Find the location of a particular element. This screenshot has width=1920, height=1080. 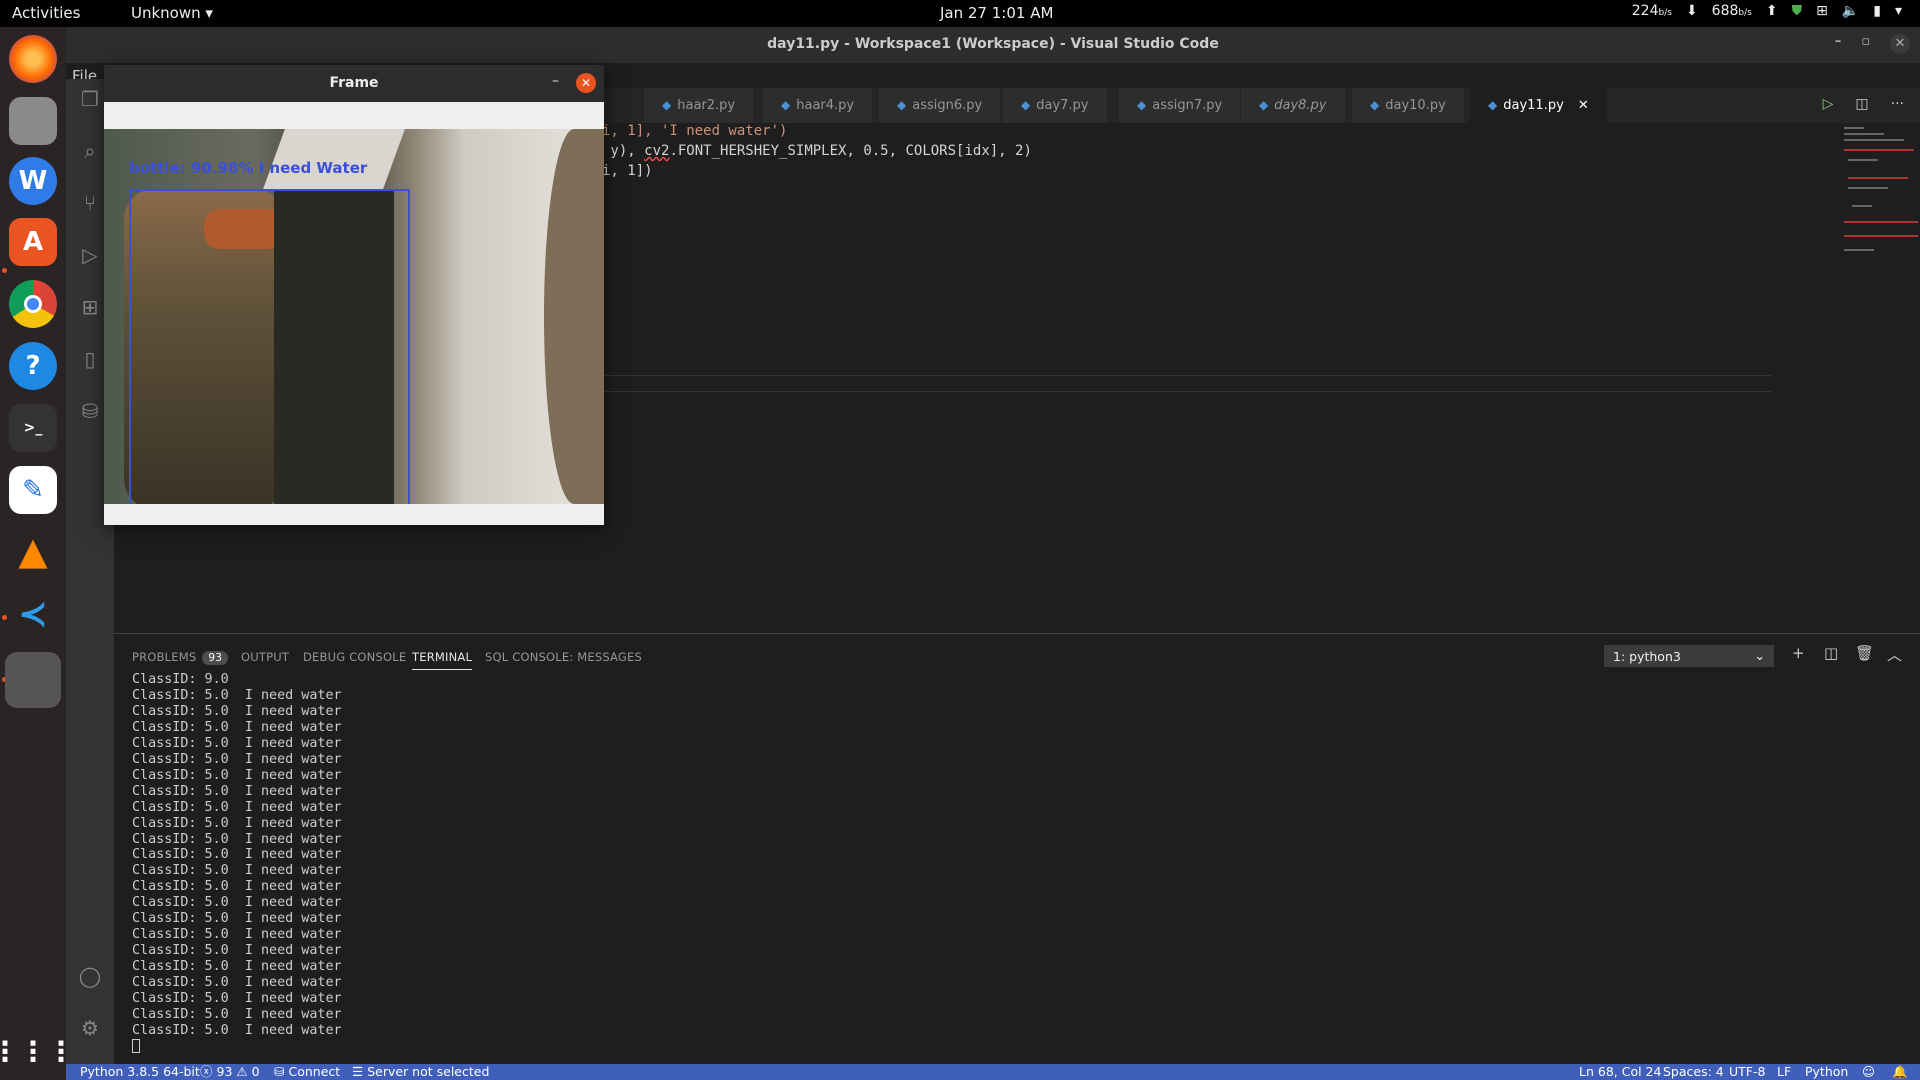

frame-window-icon is located at coordinates (33, 680).